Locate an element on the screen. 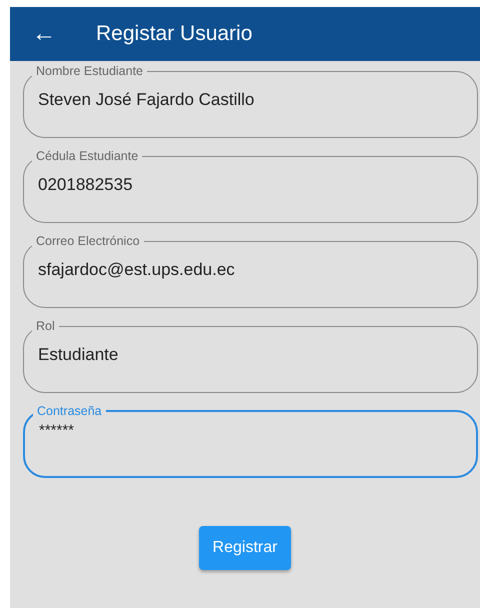  field-label: Cédula Estudiante is located at coordinates (87, 156).